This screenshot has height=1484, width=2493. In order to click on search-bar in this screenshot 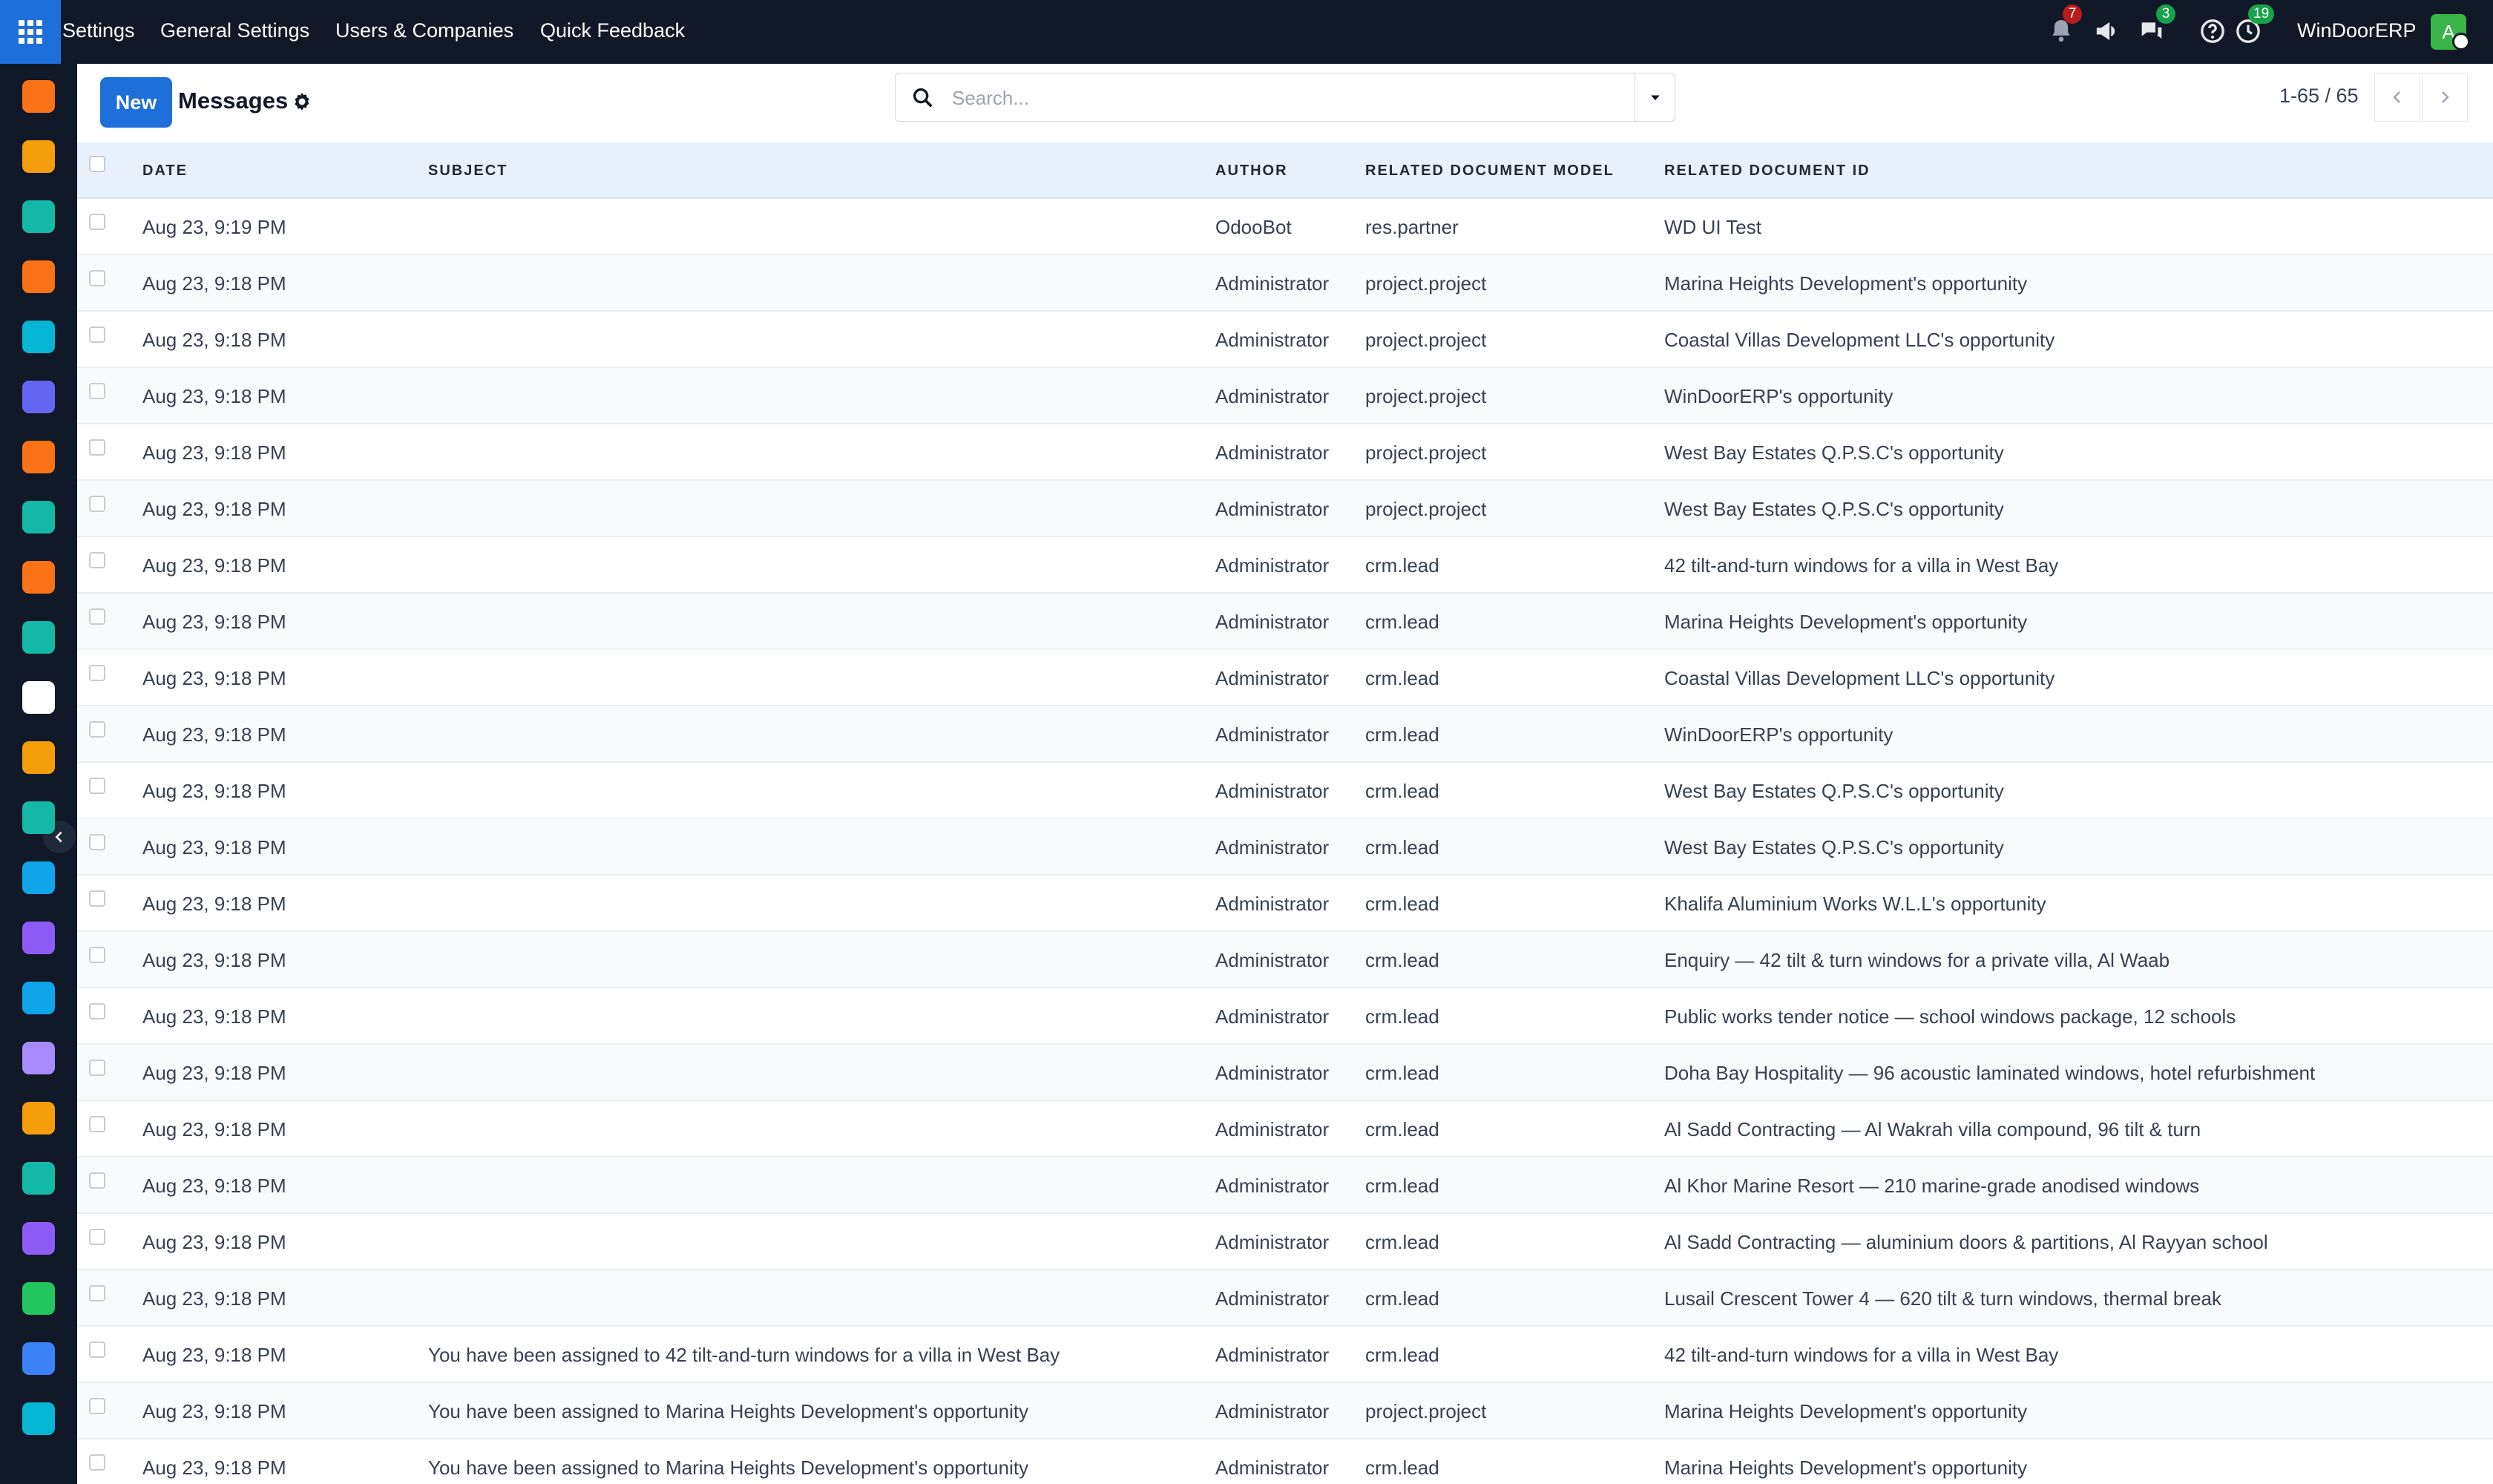, I will do `click(1295, 97)`.